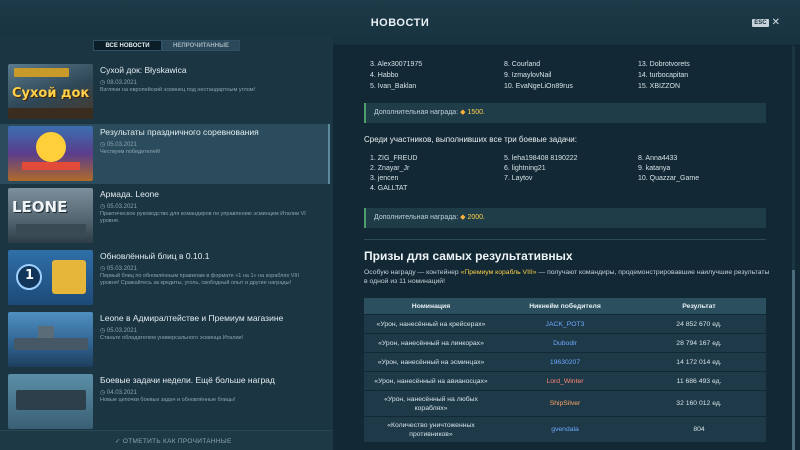  I want to click on winners-column: 8. Anna4433 9. katanya 10. Quazzar_Game, so click(668, 169).